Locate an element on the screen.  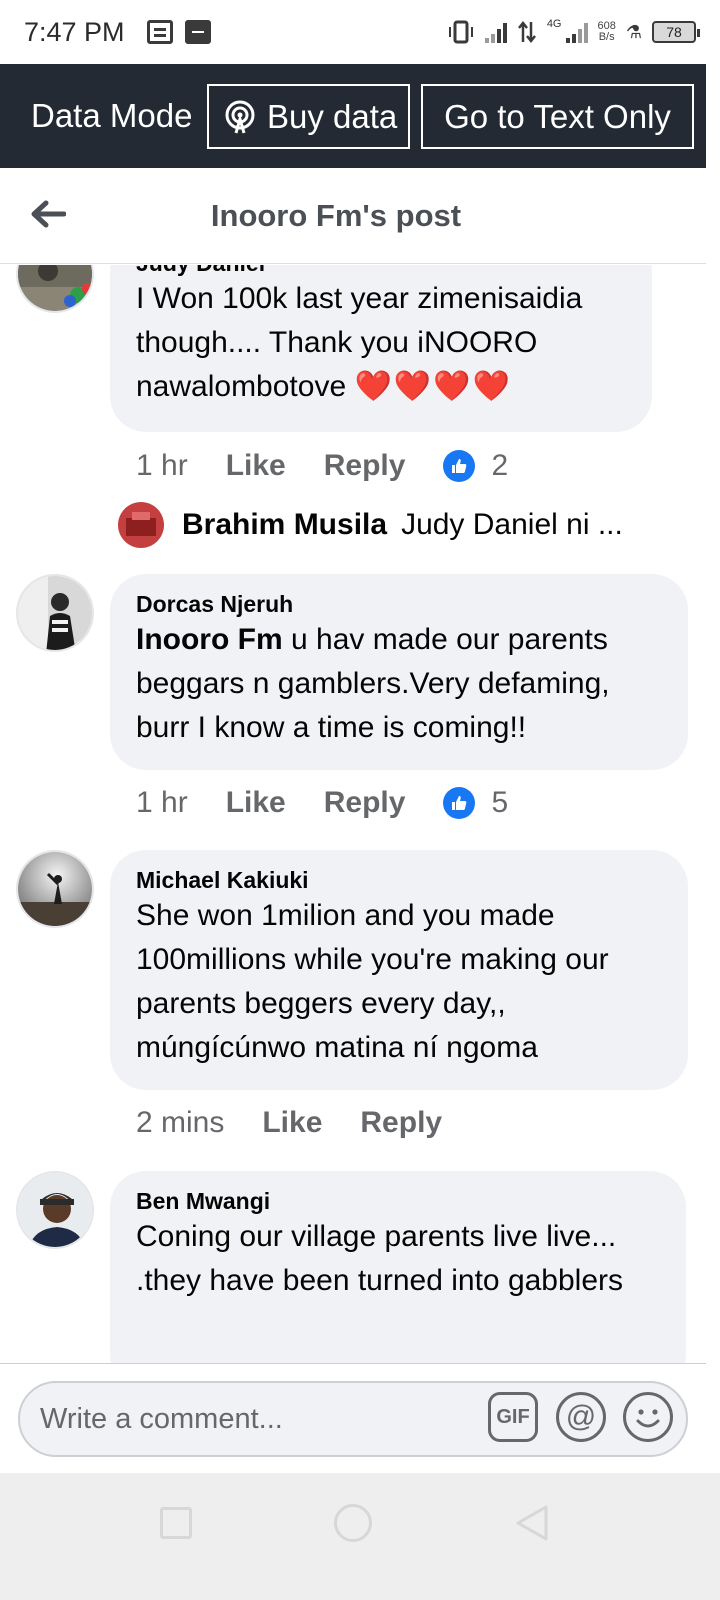
text-only-label: Go to Text Only is located at coordinates (557, 116).